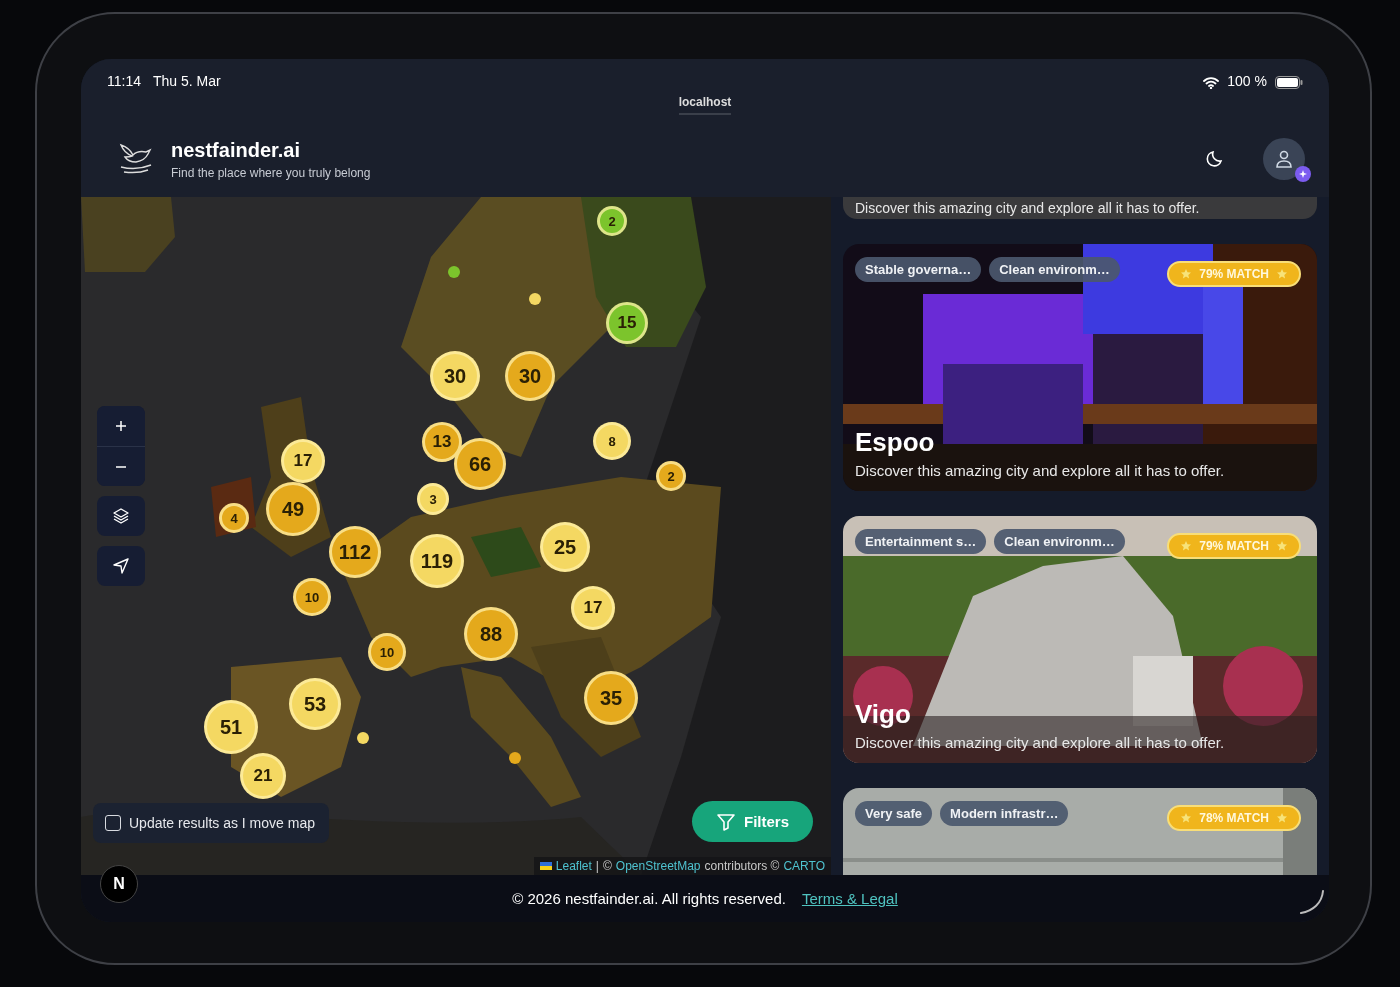 The height and width of the screenshot is (987, 1400). I want to click on attribution-text: |, so click(597, 866).